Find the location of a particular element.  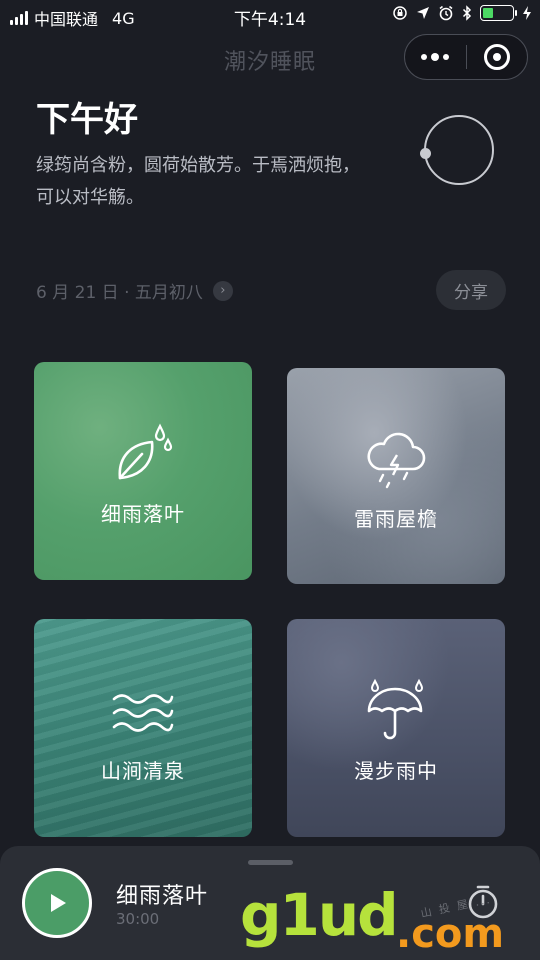

poem-line-1: 绿筠尚含粉，圆荷始散芳。于焉洒烦抱， is located at coordinates (198, 165).